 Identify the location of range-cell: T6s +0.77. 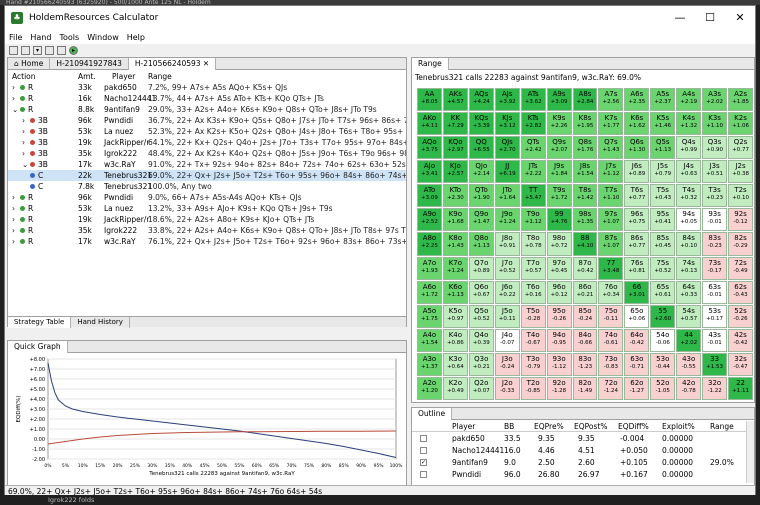
(637, 196).